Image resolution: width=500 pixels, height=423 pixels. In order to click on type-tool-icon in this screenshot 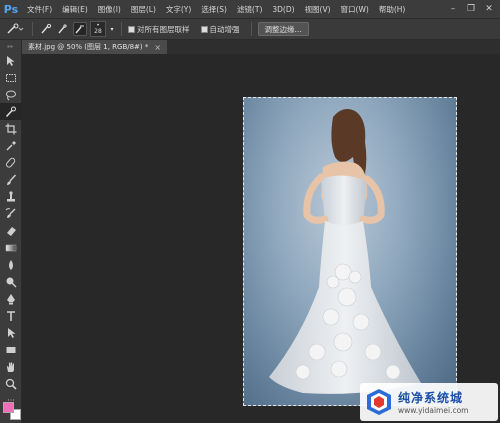, I will do `click(11, 315)`.